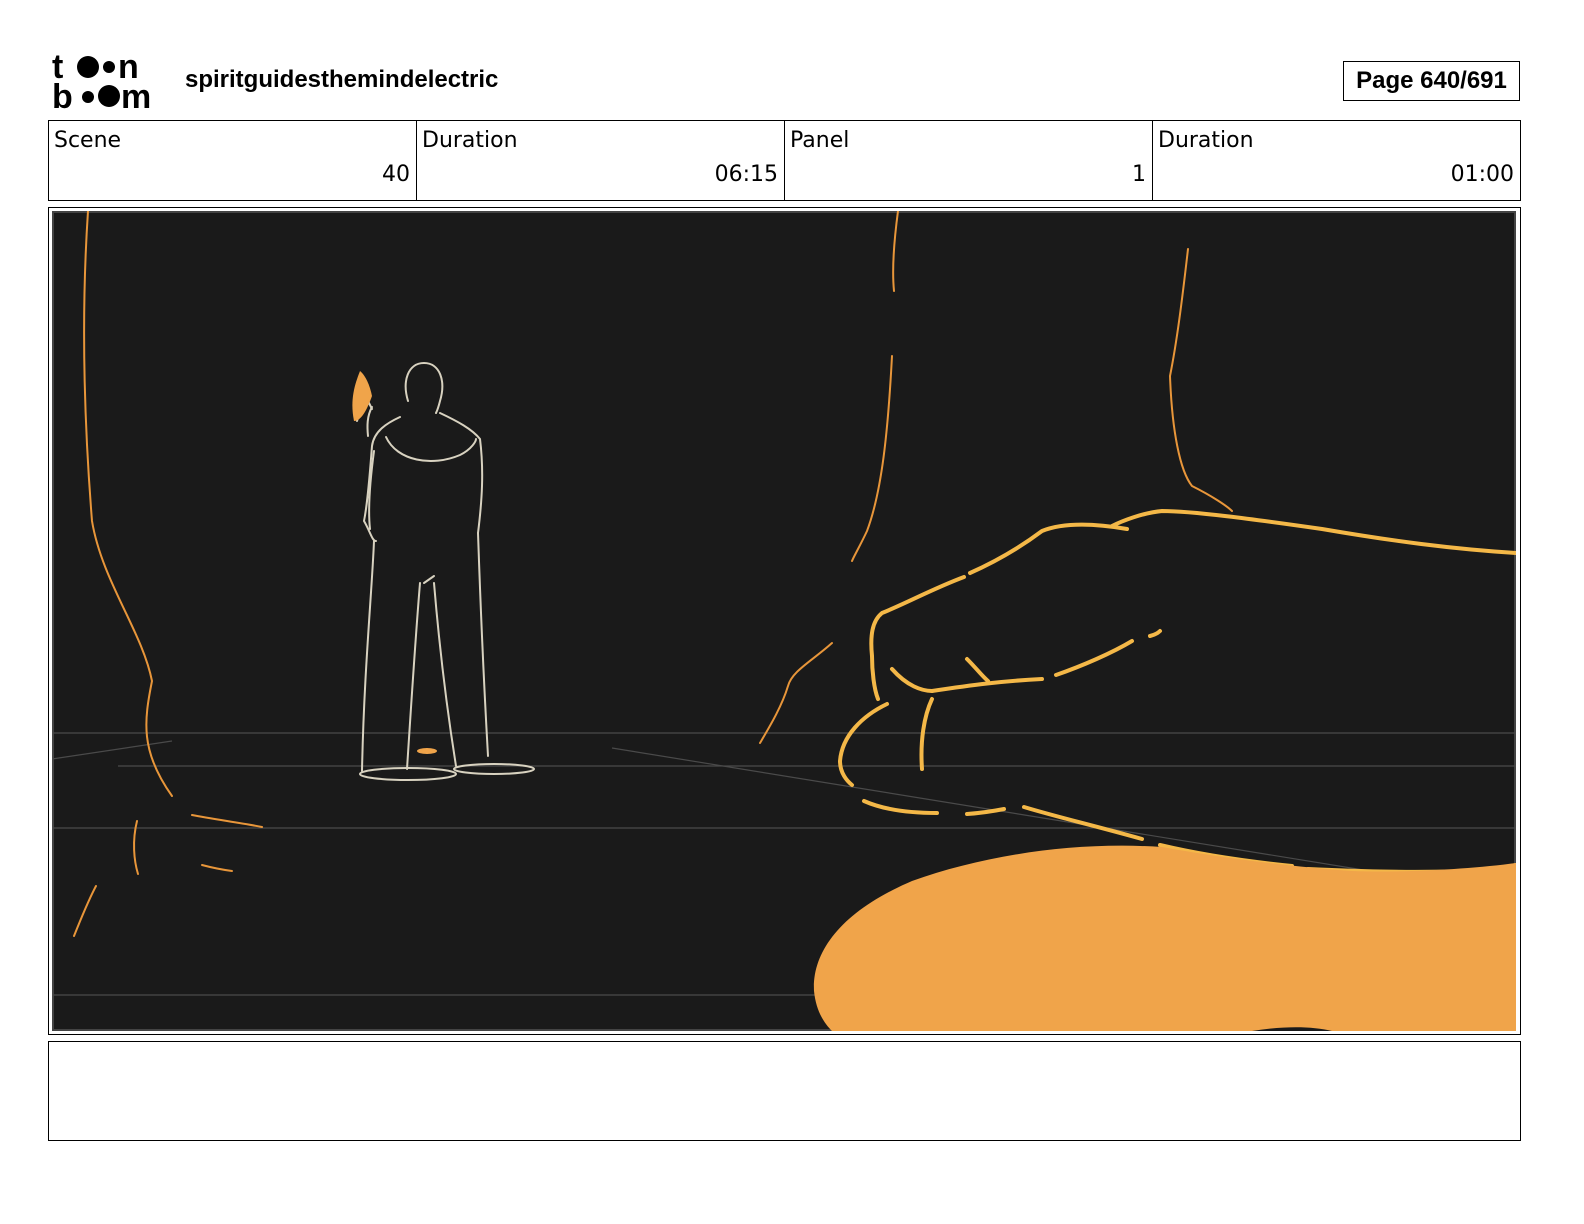 The width and height of the screenshot is (1584, 1224). What do you see at coordinates (601, 160) in the screenshot?
I see `scene-duration-cell: Duration 06:15` at bounding box center [601, 160].